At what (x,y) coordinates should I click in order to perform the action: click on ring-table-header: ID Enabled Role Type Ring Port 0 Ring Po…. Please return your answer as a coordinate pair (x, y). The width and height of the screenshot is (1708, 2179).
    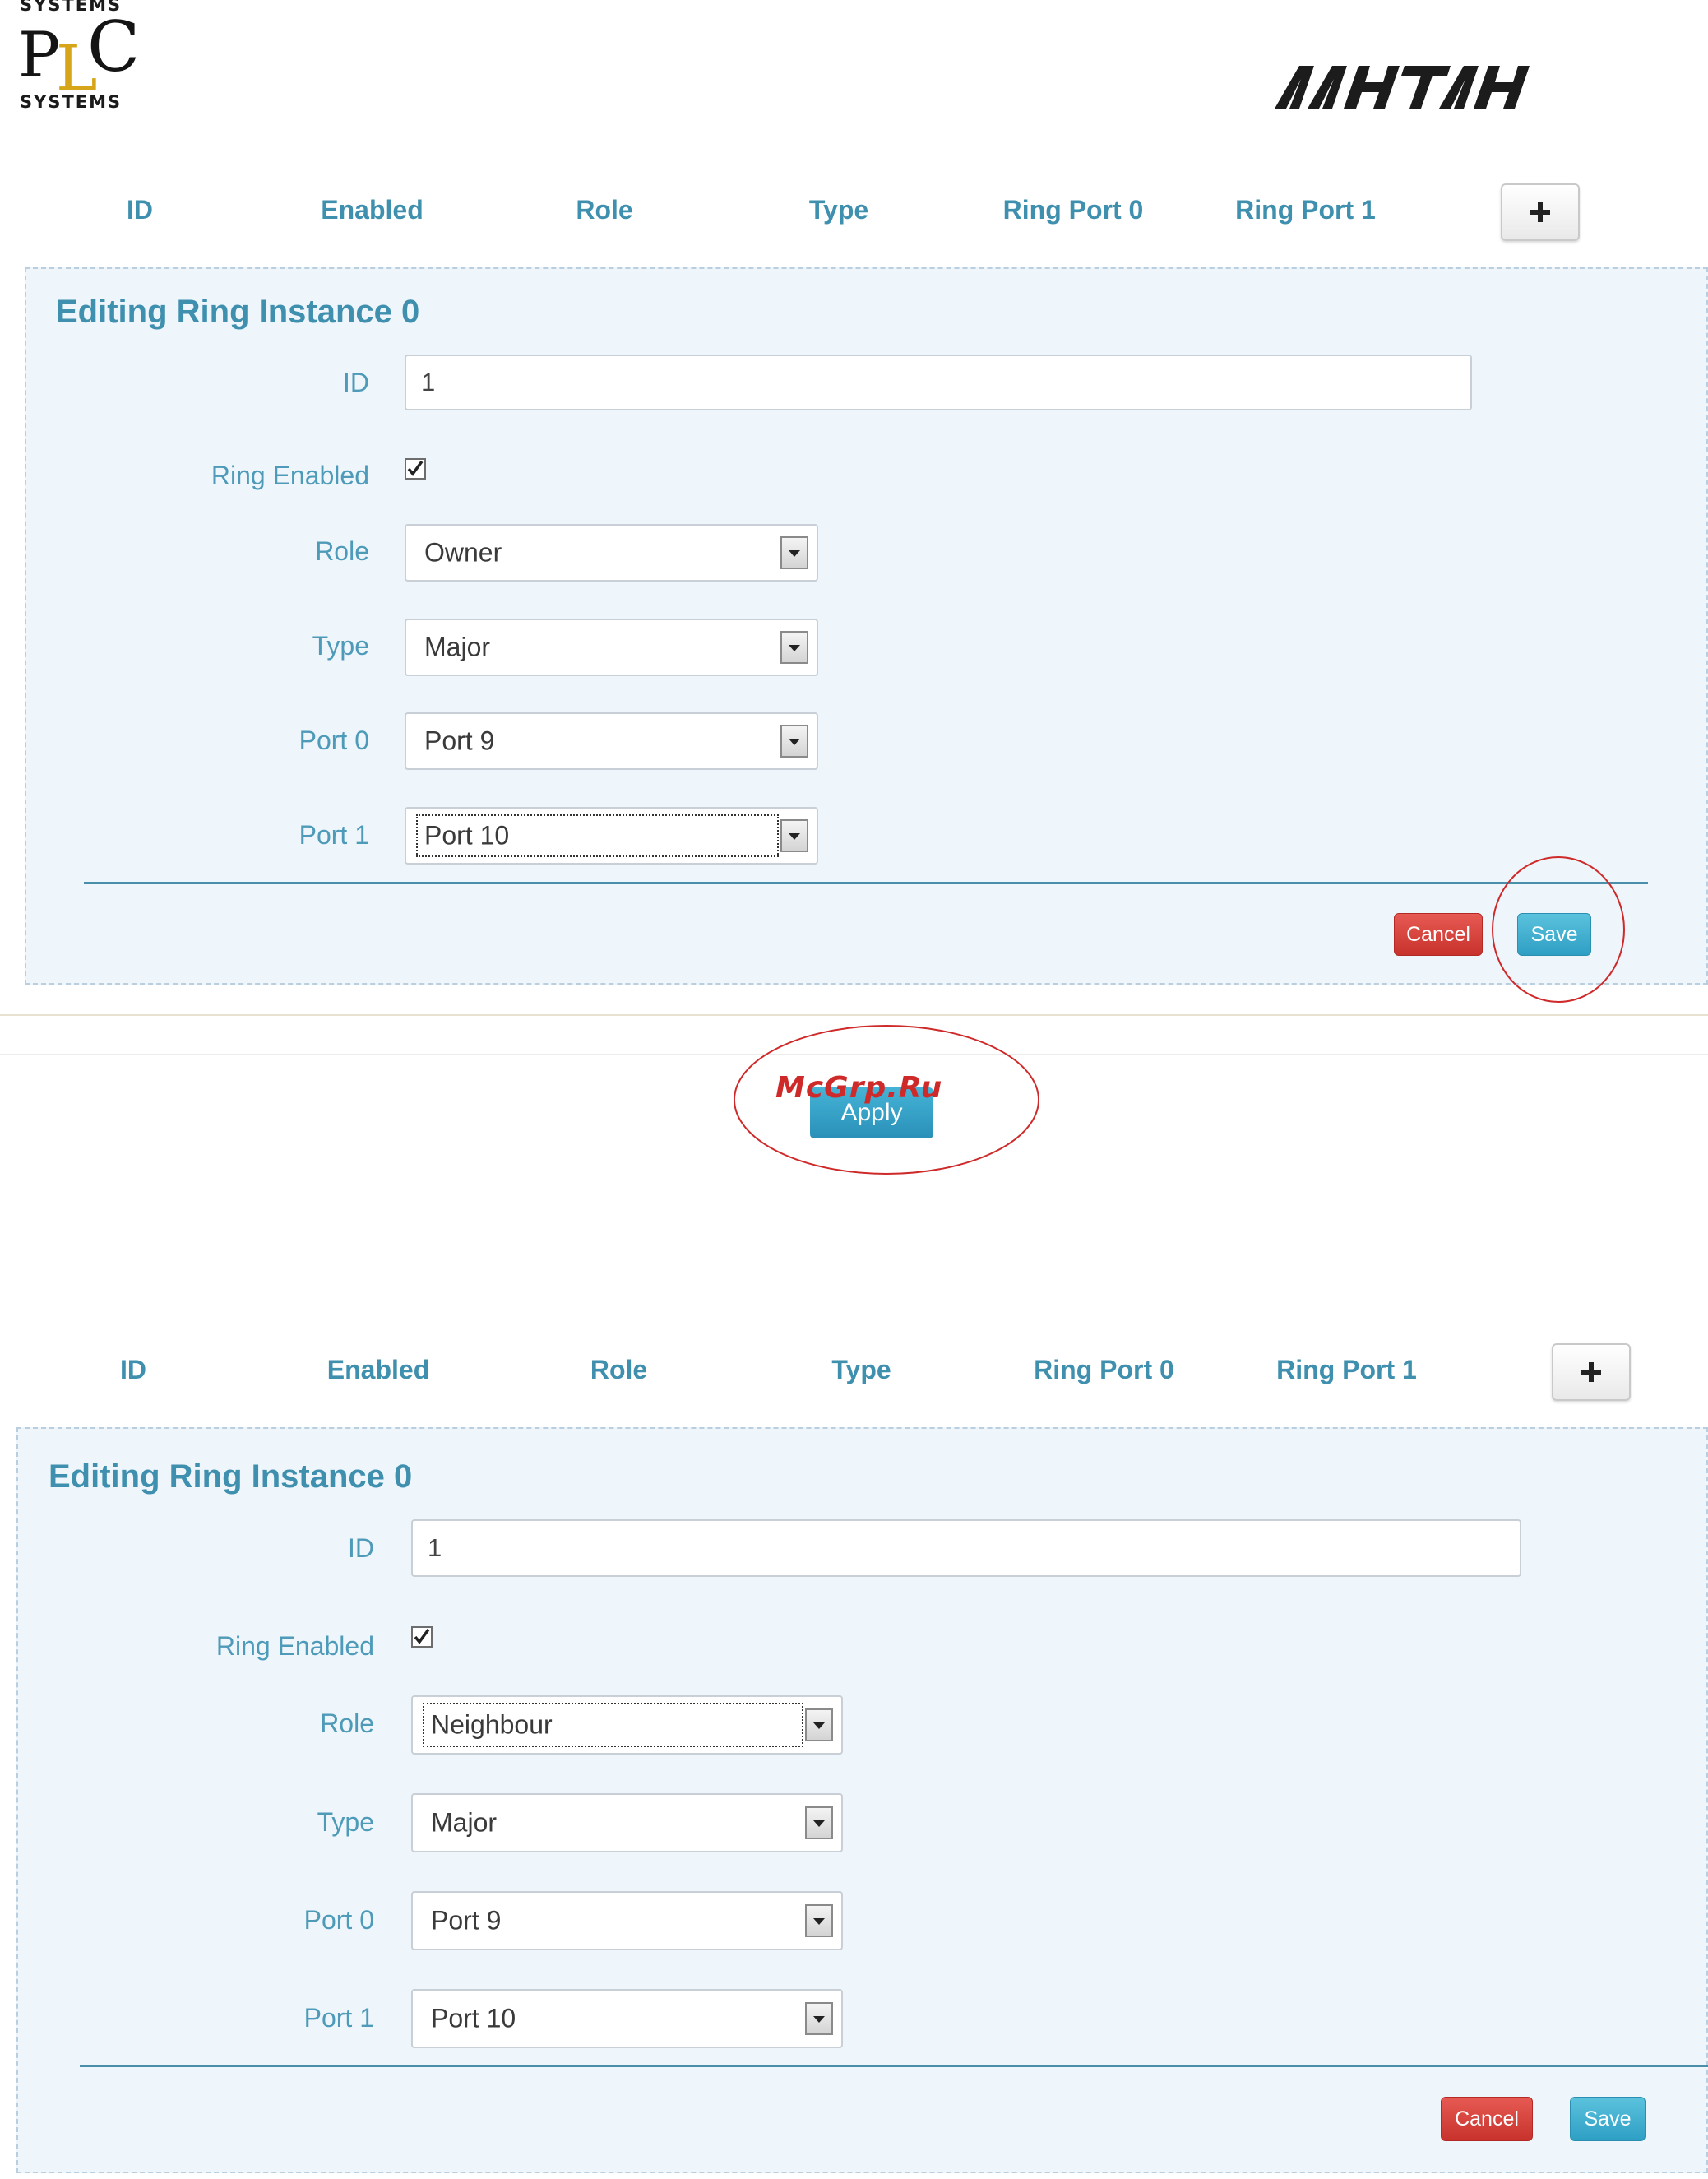
    Looking at the image, I should click on (854, 210).